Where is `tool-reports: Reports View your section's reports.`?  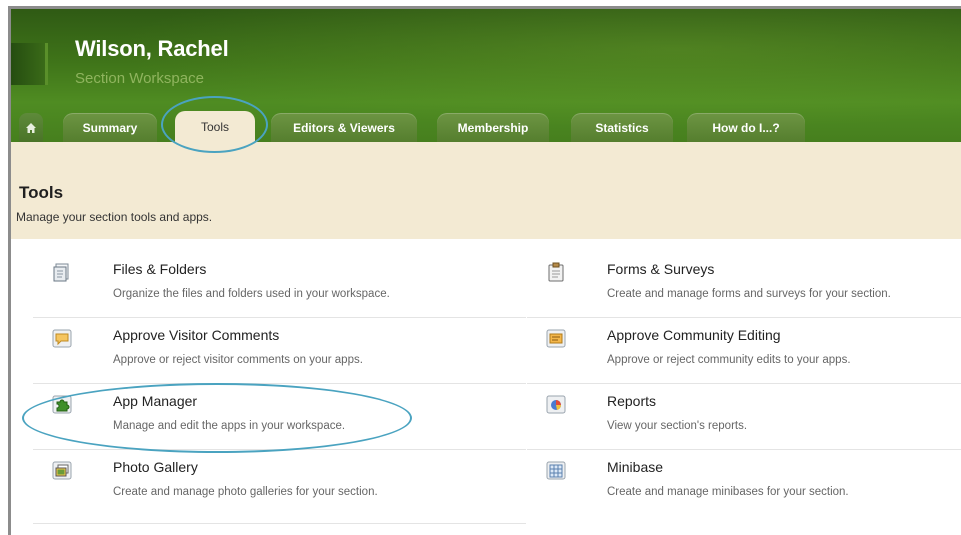 tool-reports: Reports View your section's reports. is located at coordinates (753, 404).